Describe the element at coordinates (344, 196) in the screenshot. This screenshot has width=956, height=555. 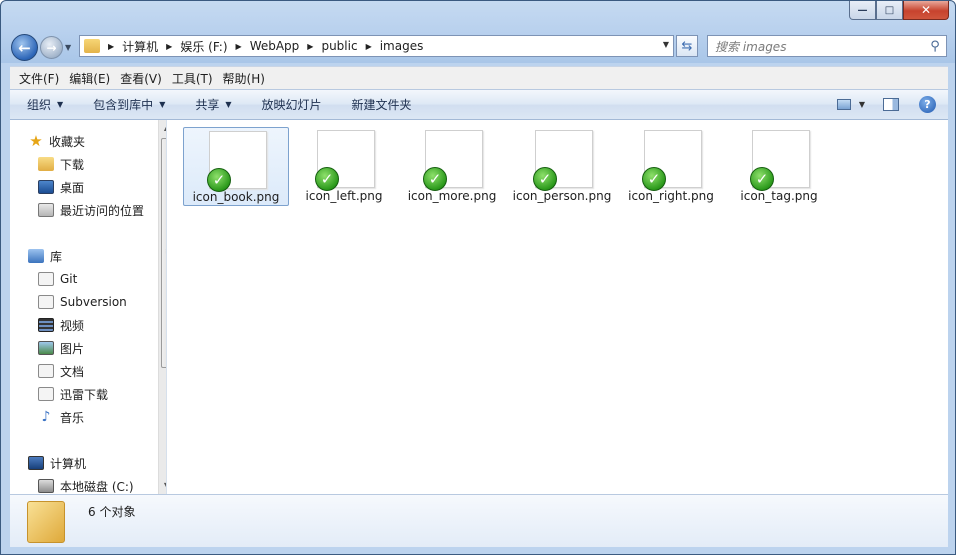
I see `file-name: icon_left.png` at that location.